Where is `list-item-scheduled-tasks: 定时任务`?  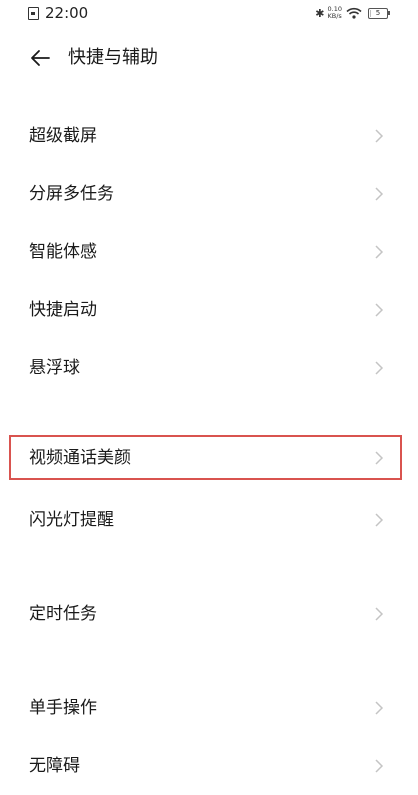 list-item-scheduled-tasks: 定时任务 is located at coordinates (209, 614).